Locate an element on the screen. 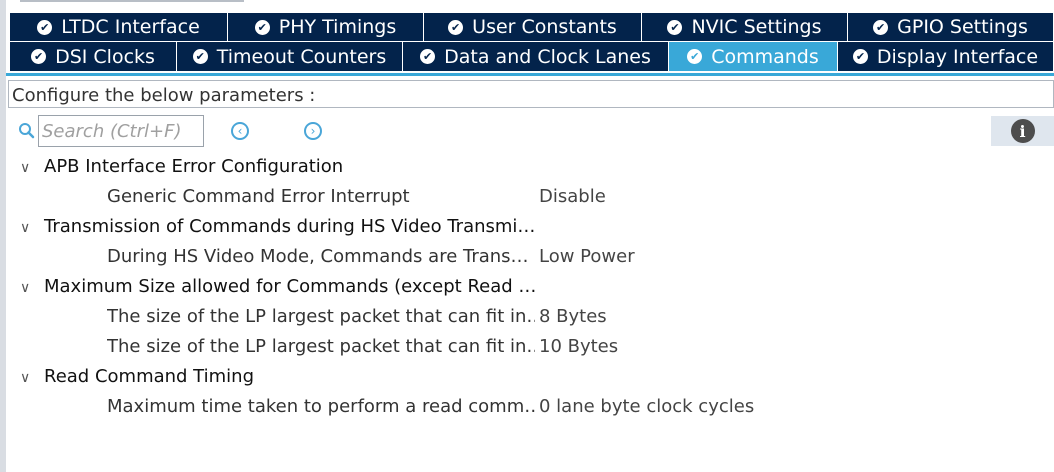 This screenshot has width=1054, height=472. configure-label: Configure the below parameters : is located at coordinates (164, 95).